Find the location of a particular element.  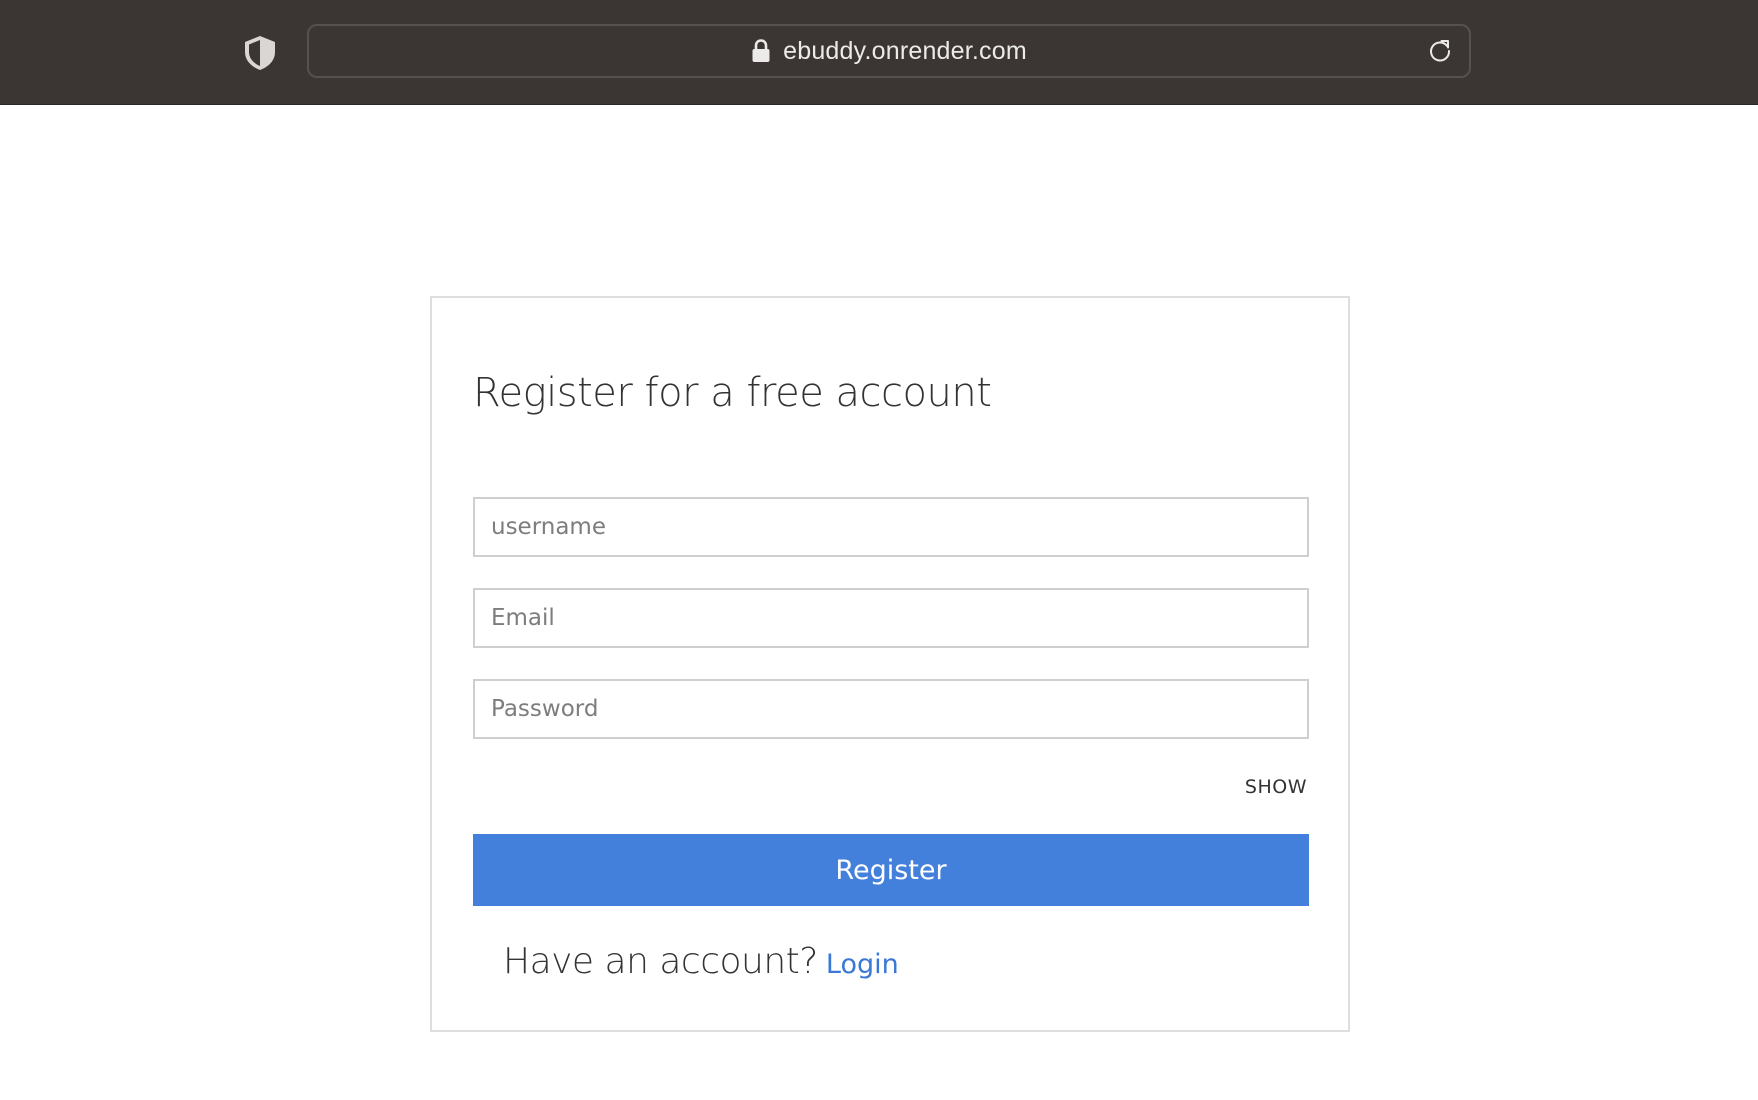

page-title: Register for a free account is located at coordinates (732, 393).